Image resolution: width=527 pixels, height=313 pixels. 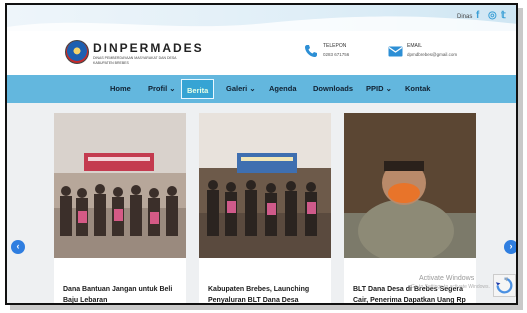 What do you see at coordinates (111, 63) in the screenshot?
I see `brand-region: KABUPATEN BREBES` at bounding box center [111, 63].